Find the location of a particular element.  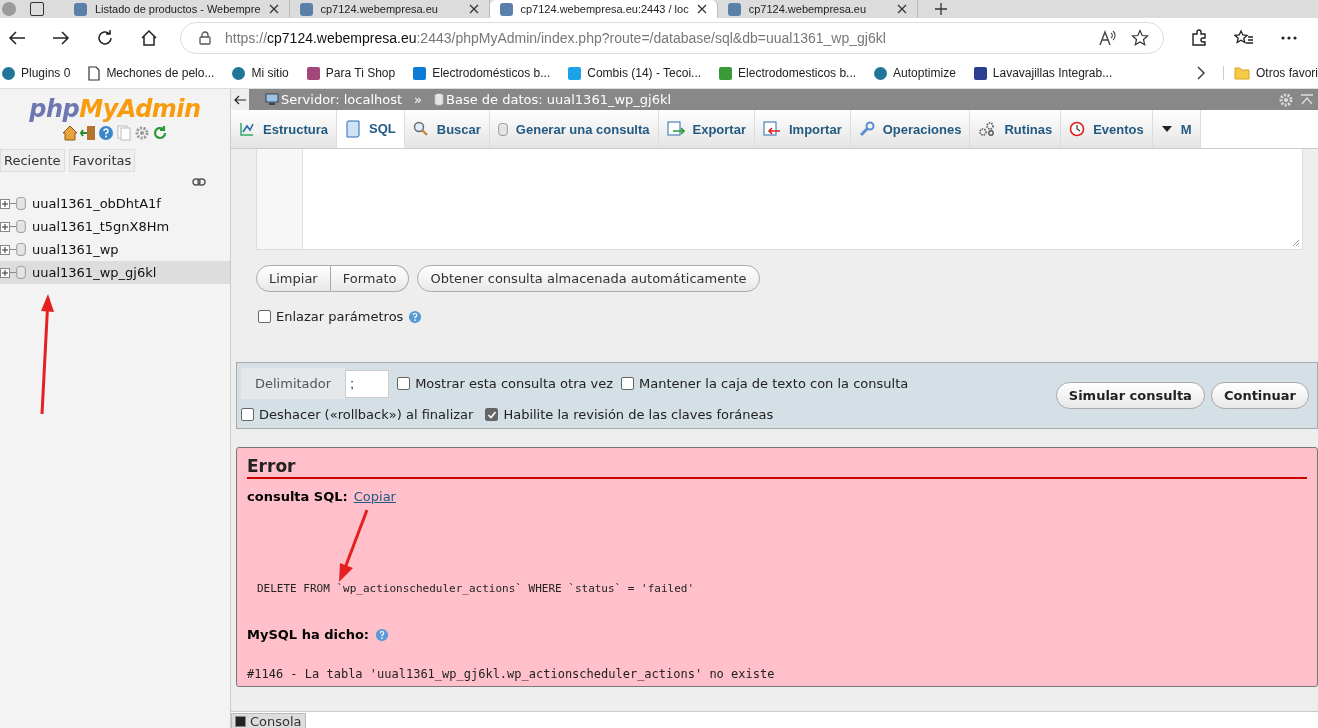

nav-tab: M is located at coordinates (1176, 129).